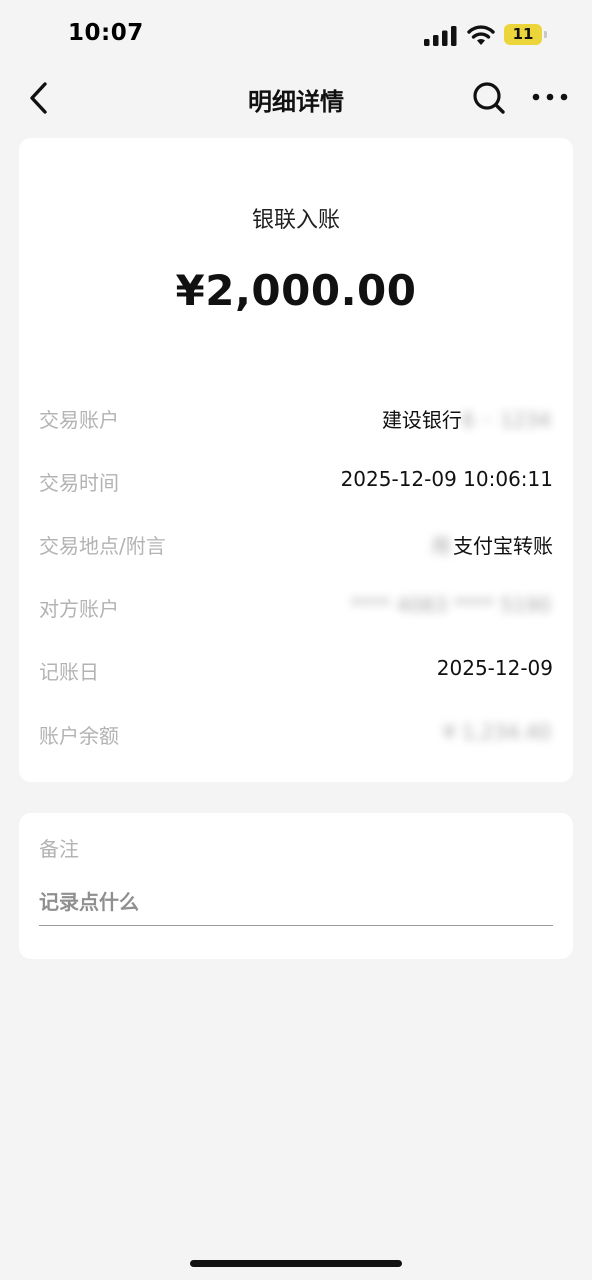 This screenshot has height=1280, width=592. I want to click on status-bar: 10:07 11, so click(296, 35).